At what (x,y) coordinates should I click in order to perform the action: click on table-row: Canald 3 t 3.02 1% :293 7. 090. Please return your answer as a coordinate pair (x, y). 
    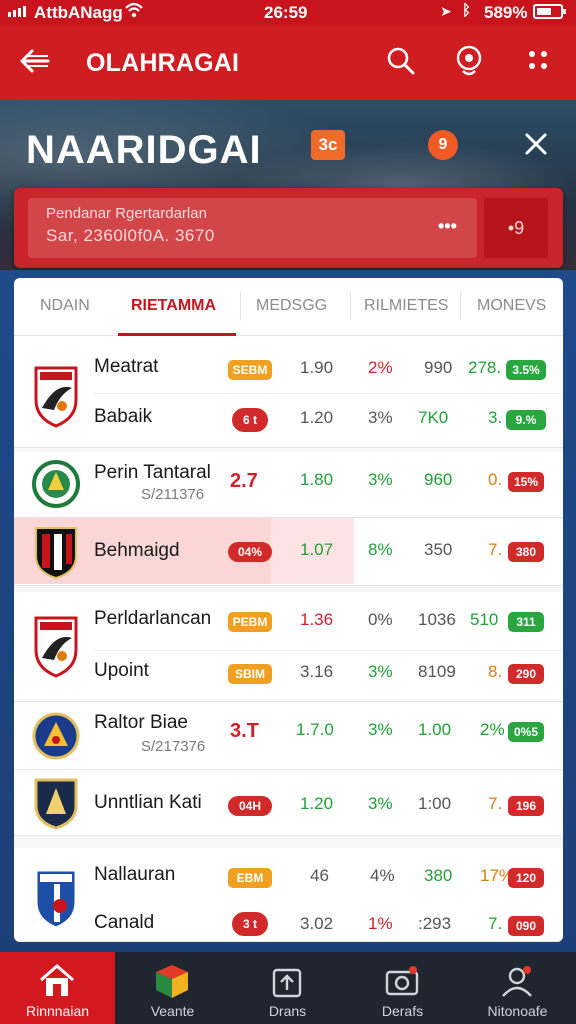
    Looking at the image, I should click on (288, 921).